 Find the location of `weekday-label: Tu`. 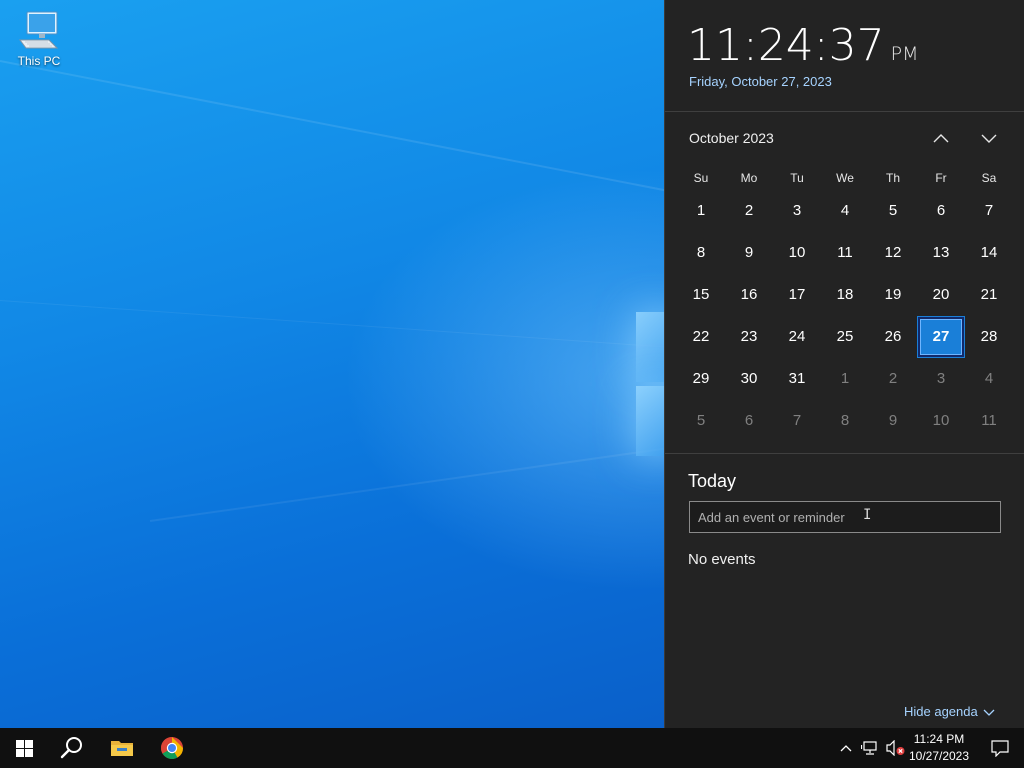

weekday-label: Tu is located at coordinates (797, 178).